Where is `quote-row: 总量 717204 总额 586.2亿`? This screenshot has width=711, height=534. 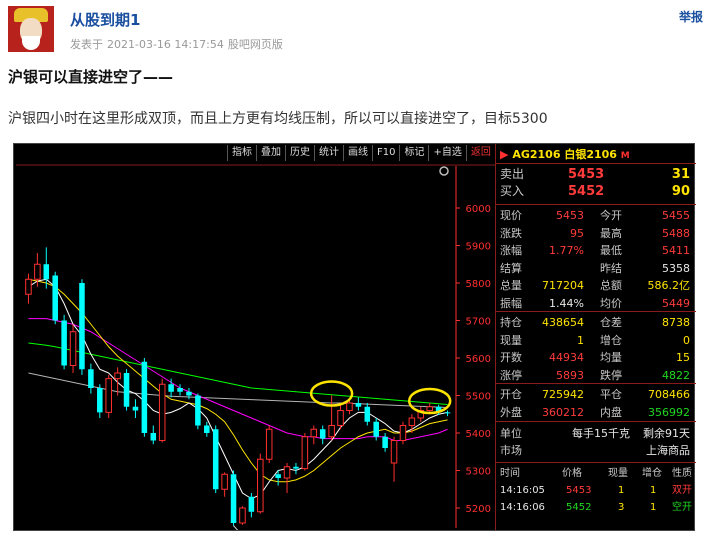
quote-row: 总量 717204 总额 586.2亿 is located at coordinates (596, 285).